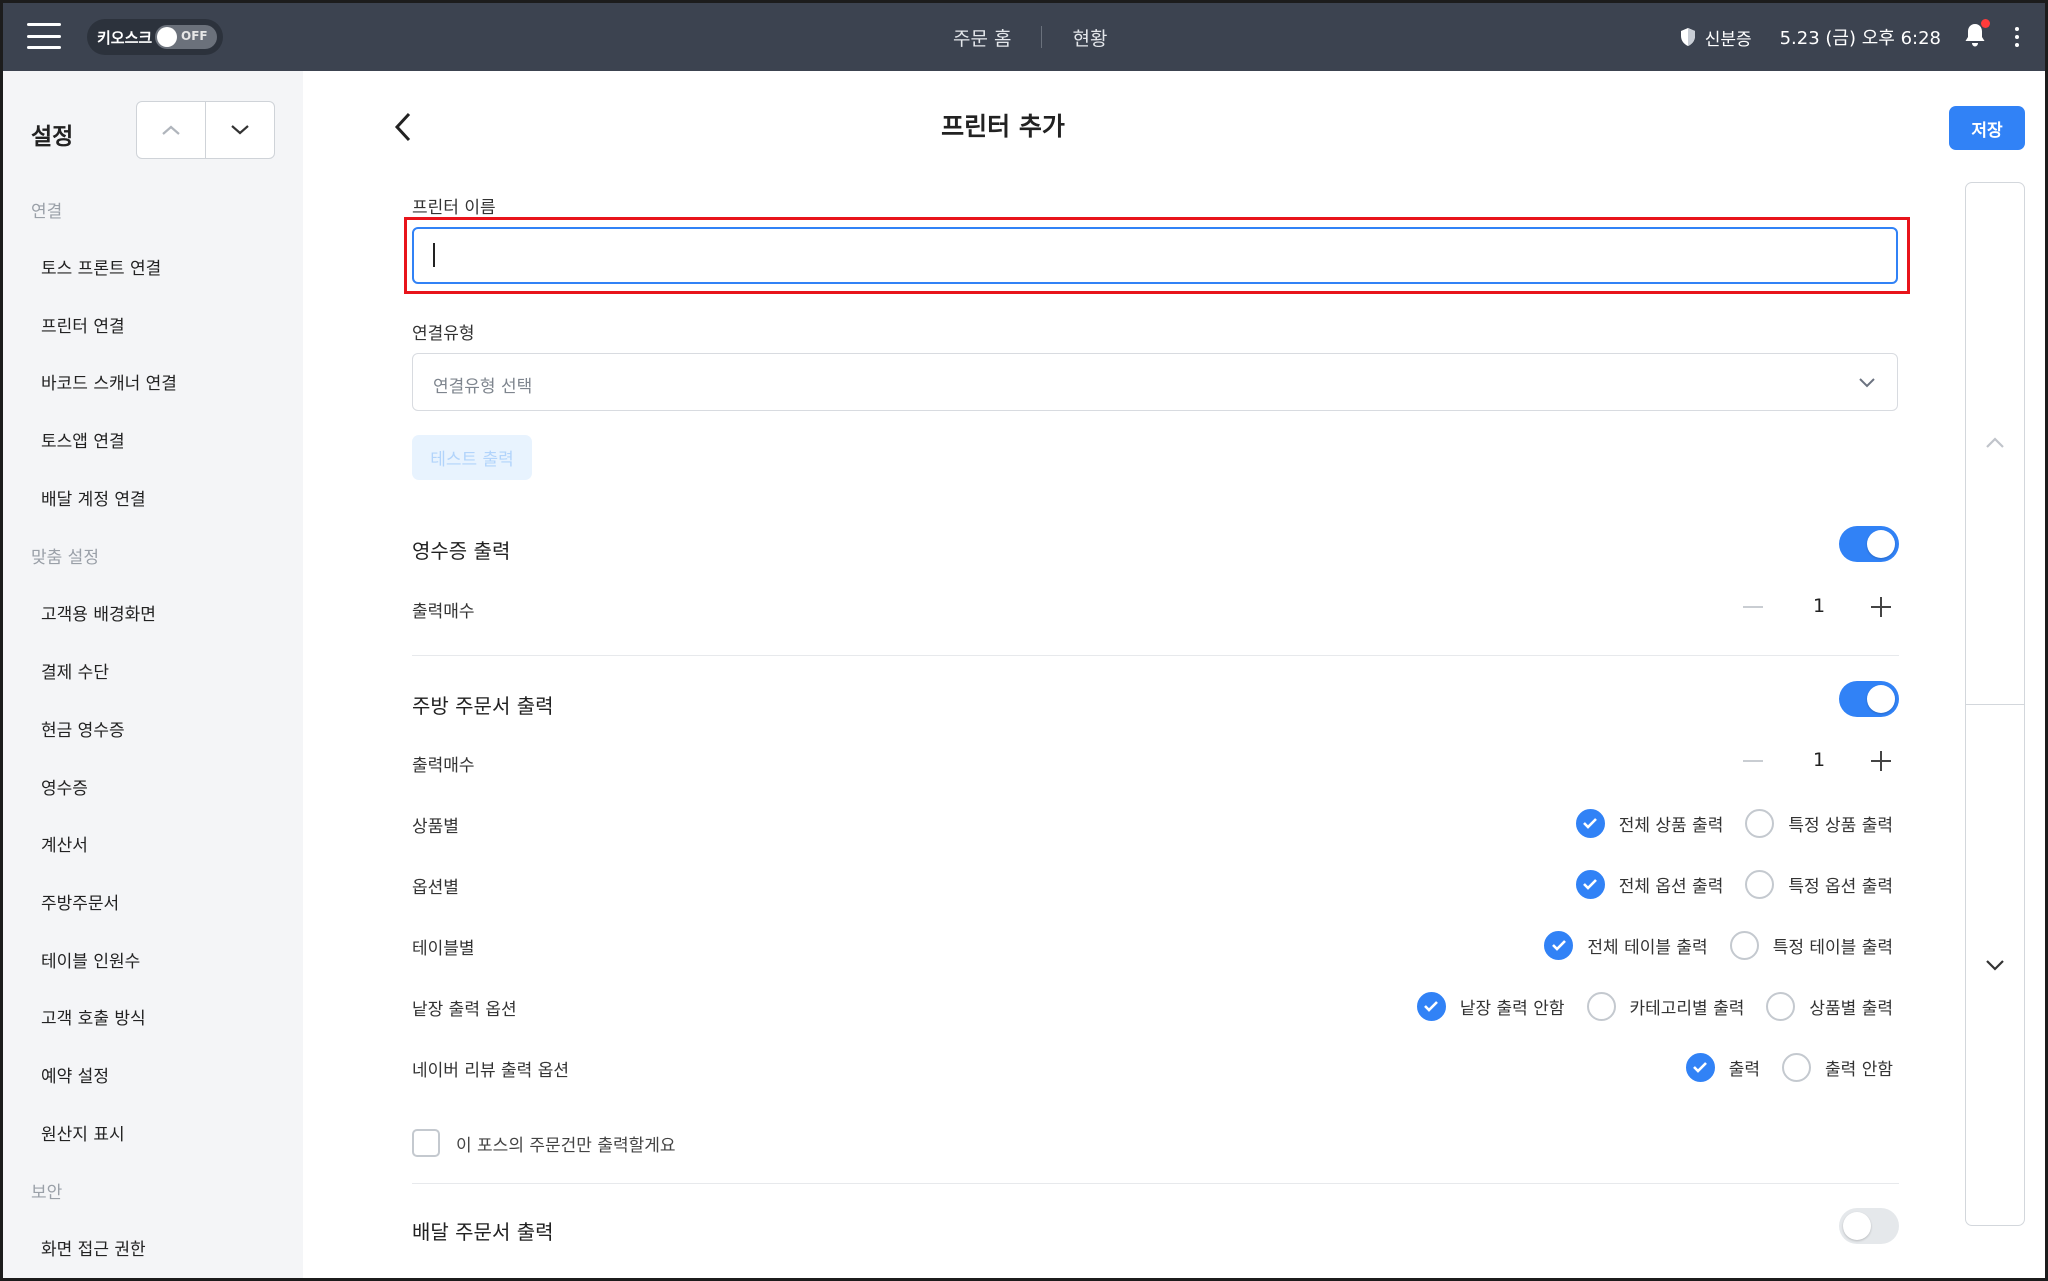  I want to click on printer-name-input, so click(1155, 255).